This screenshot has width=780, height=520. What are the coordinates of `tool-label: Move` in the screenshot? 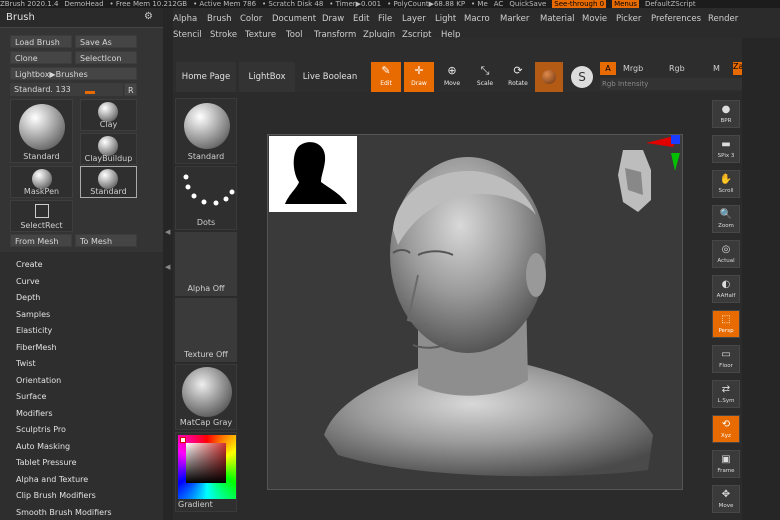 It's located at (452, 83).